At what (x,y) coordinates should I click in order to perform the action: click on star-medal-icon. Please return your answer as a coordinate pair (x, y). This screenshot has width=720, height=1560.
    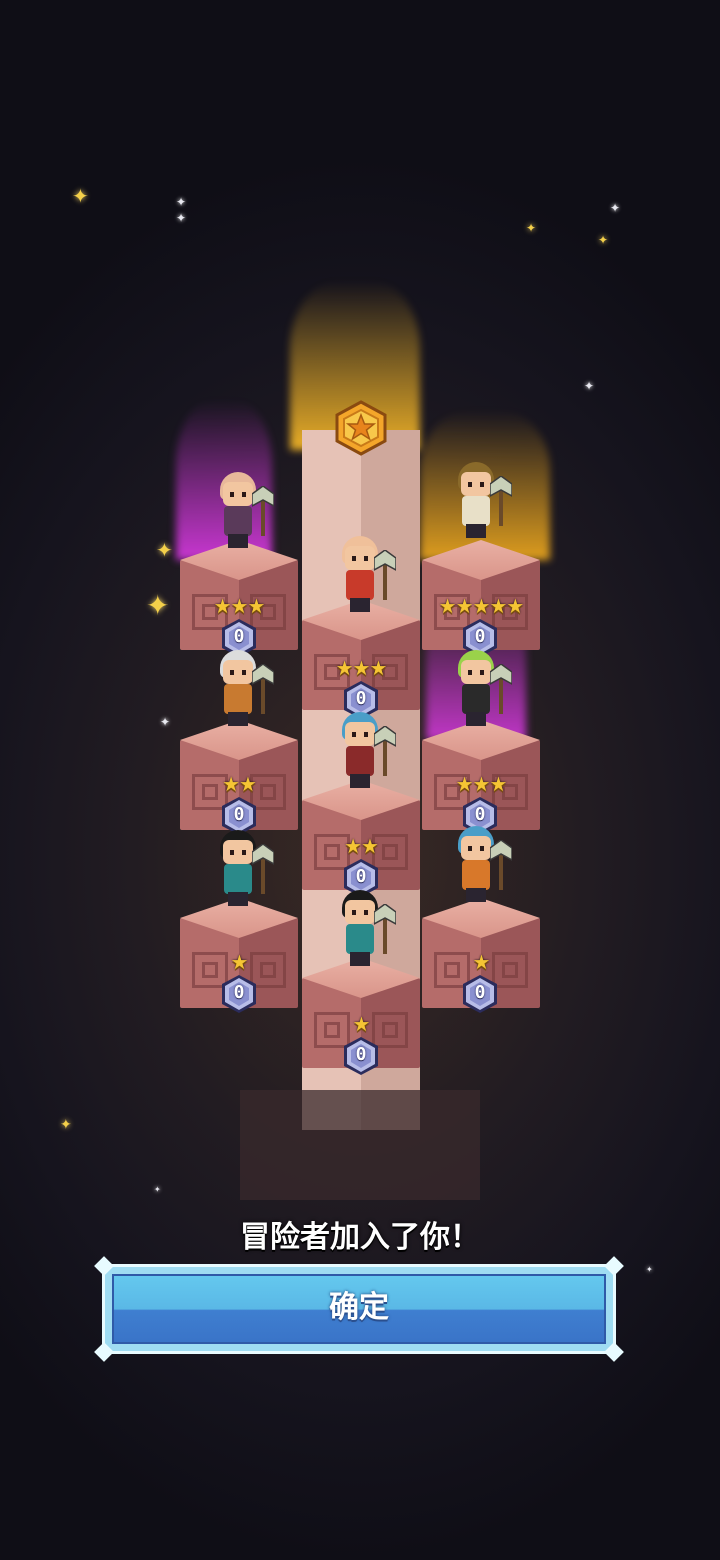
    Looking at the image, I should click on (361, 428).